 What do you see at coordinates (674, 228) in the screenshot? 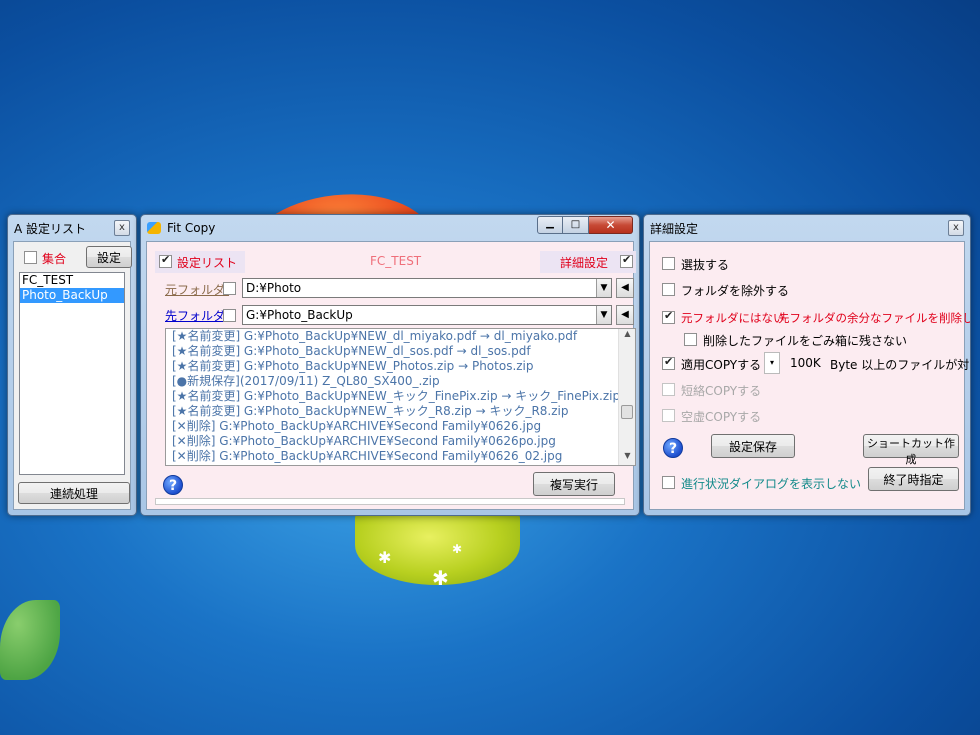
I see `detail-settings-title: 詳細設定` at bounding box center [674, 228].